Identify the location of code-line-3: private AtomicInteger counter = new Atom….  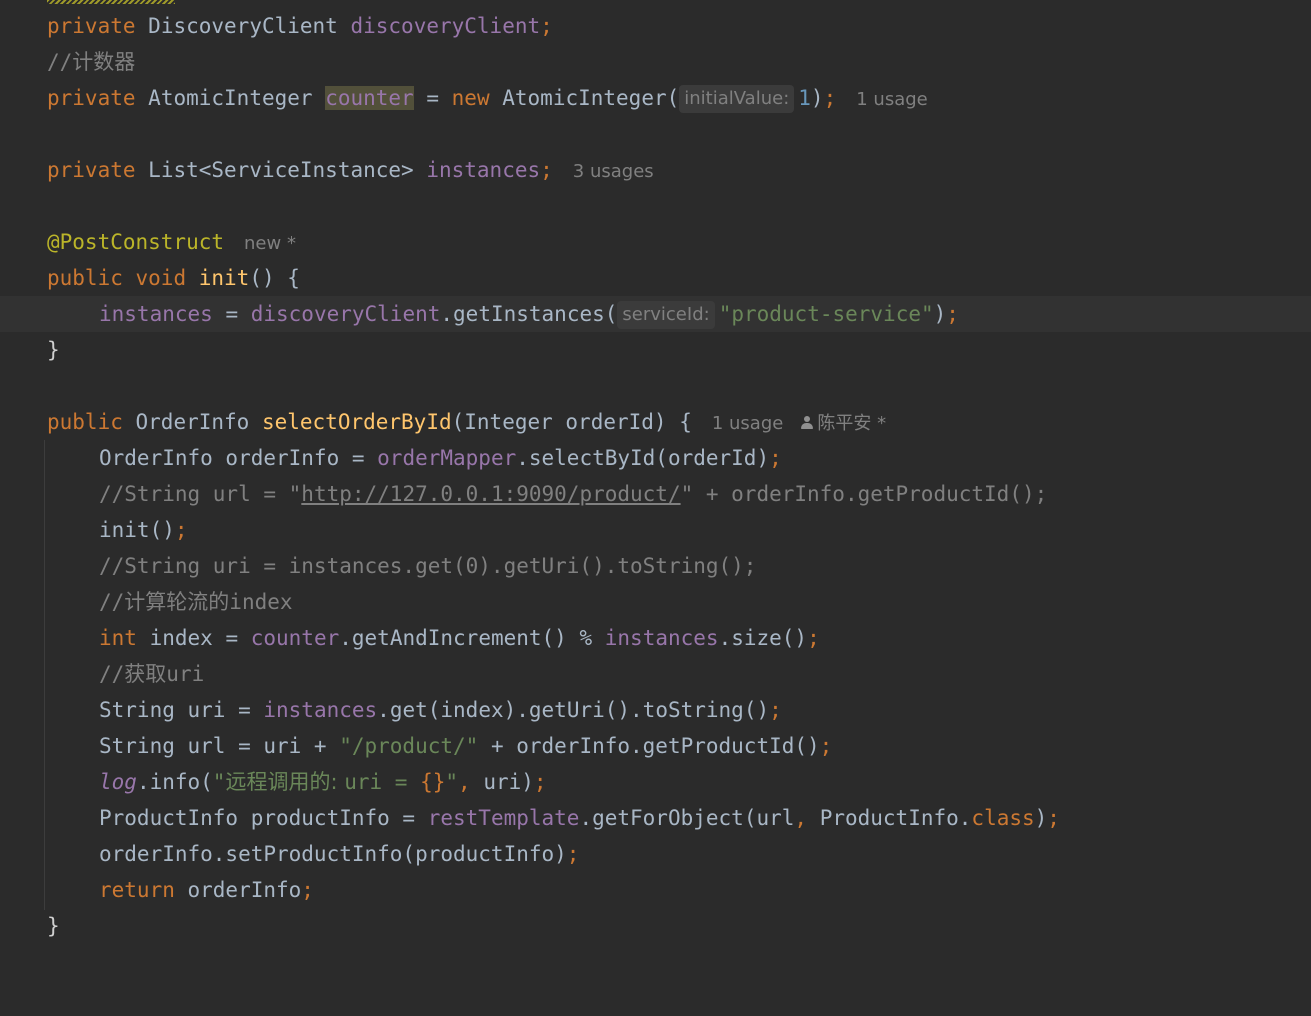
(655, 98).